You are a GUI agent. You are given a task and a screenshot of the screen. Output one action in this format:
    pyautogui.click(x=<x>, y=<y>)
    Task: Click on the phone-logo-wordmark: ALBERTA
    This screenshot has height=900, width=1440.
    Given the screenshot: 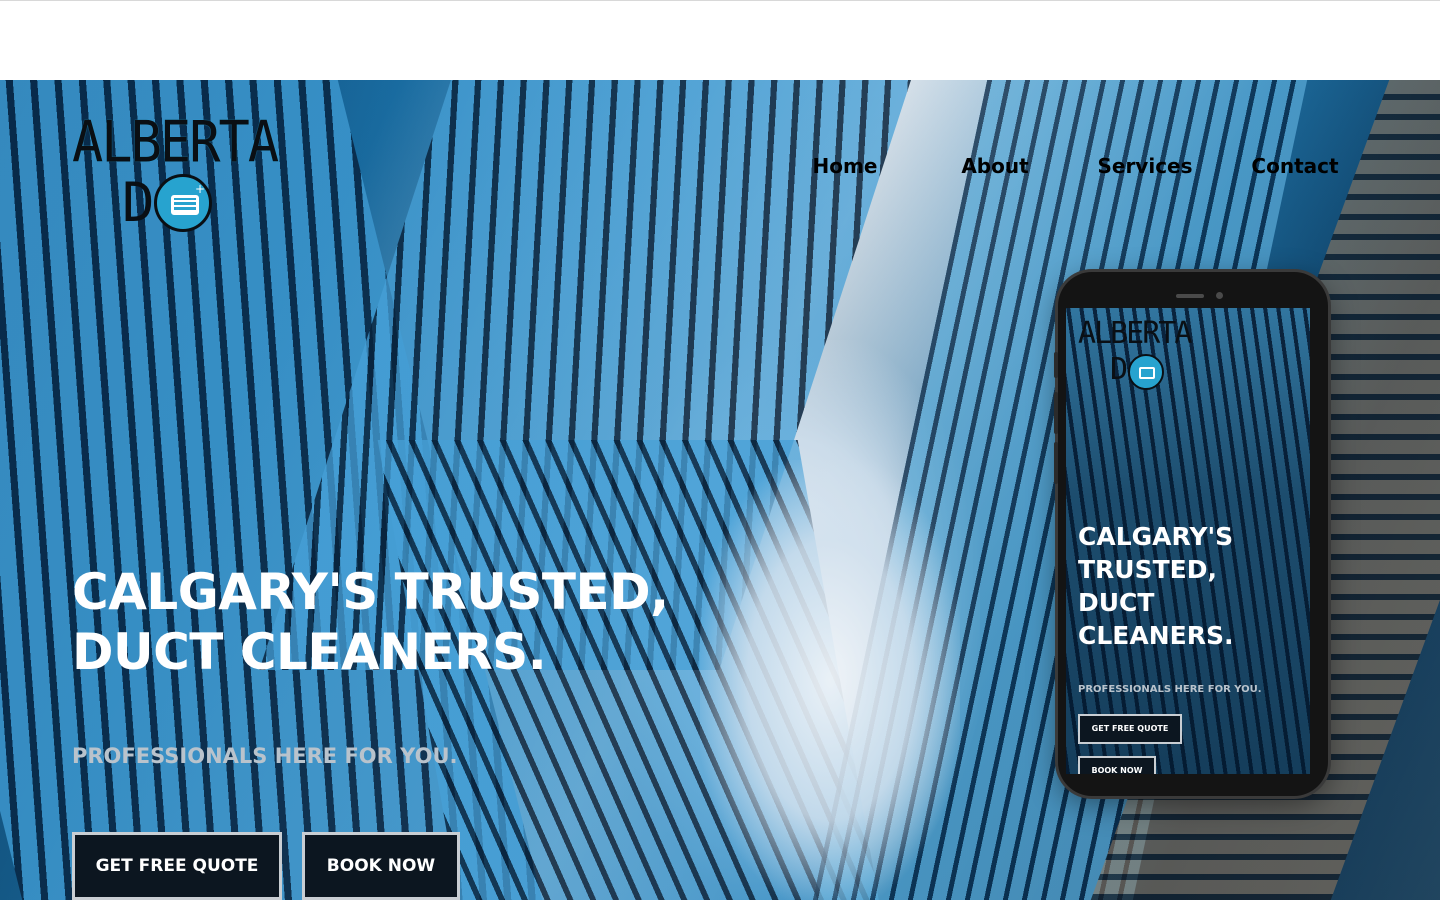 What is the action you would take?
    pyautogui.click(x=1135, y=333)
    